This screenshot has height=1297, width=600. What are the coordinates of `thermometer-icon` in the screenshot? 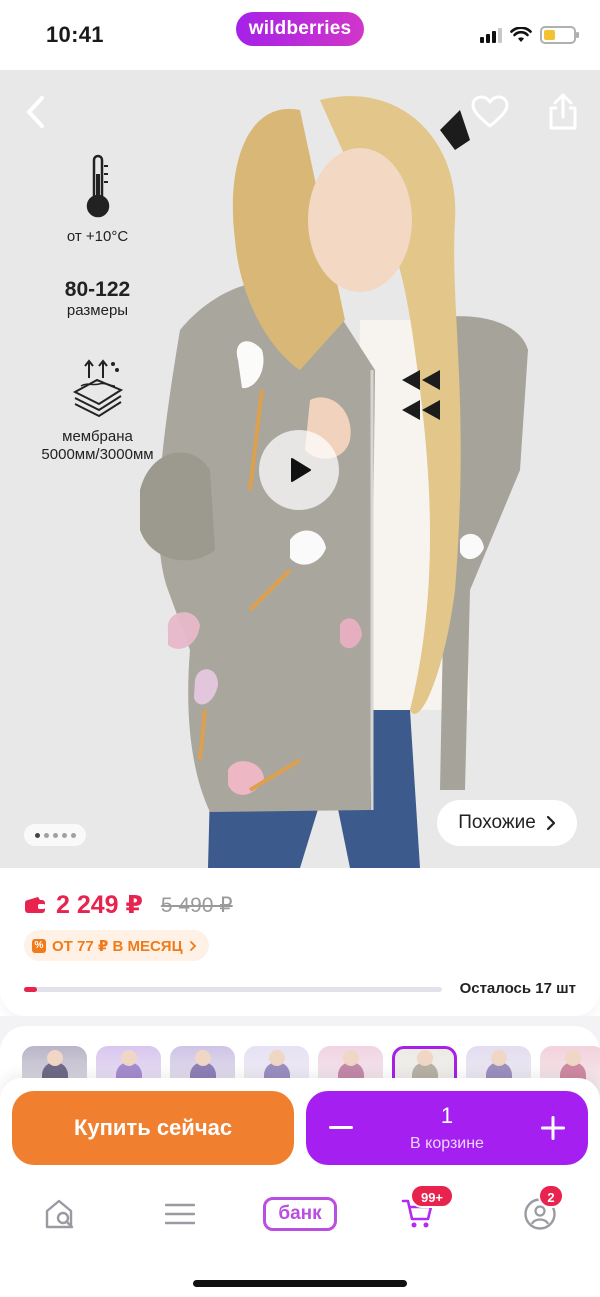 It's located at (97, 186).